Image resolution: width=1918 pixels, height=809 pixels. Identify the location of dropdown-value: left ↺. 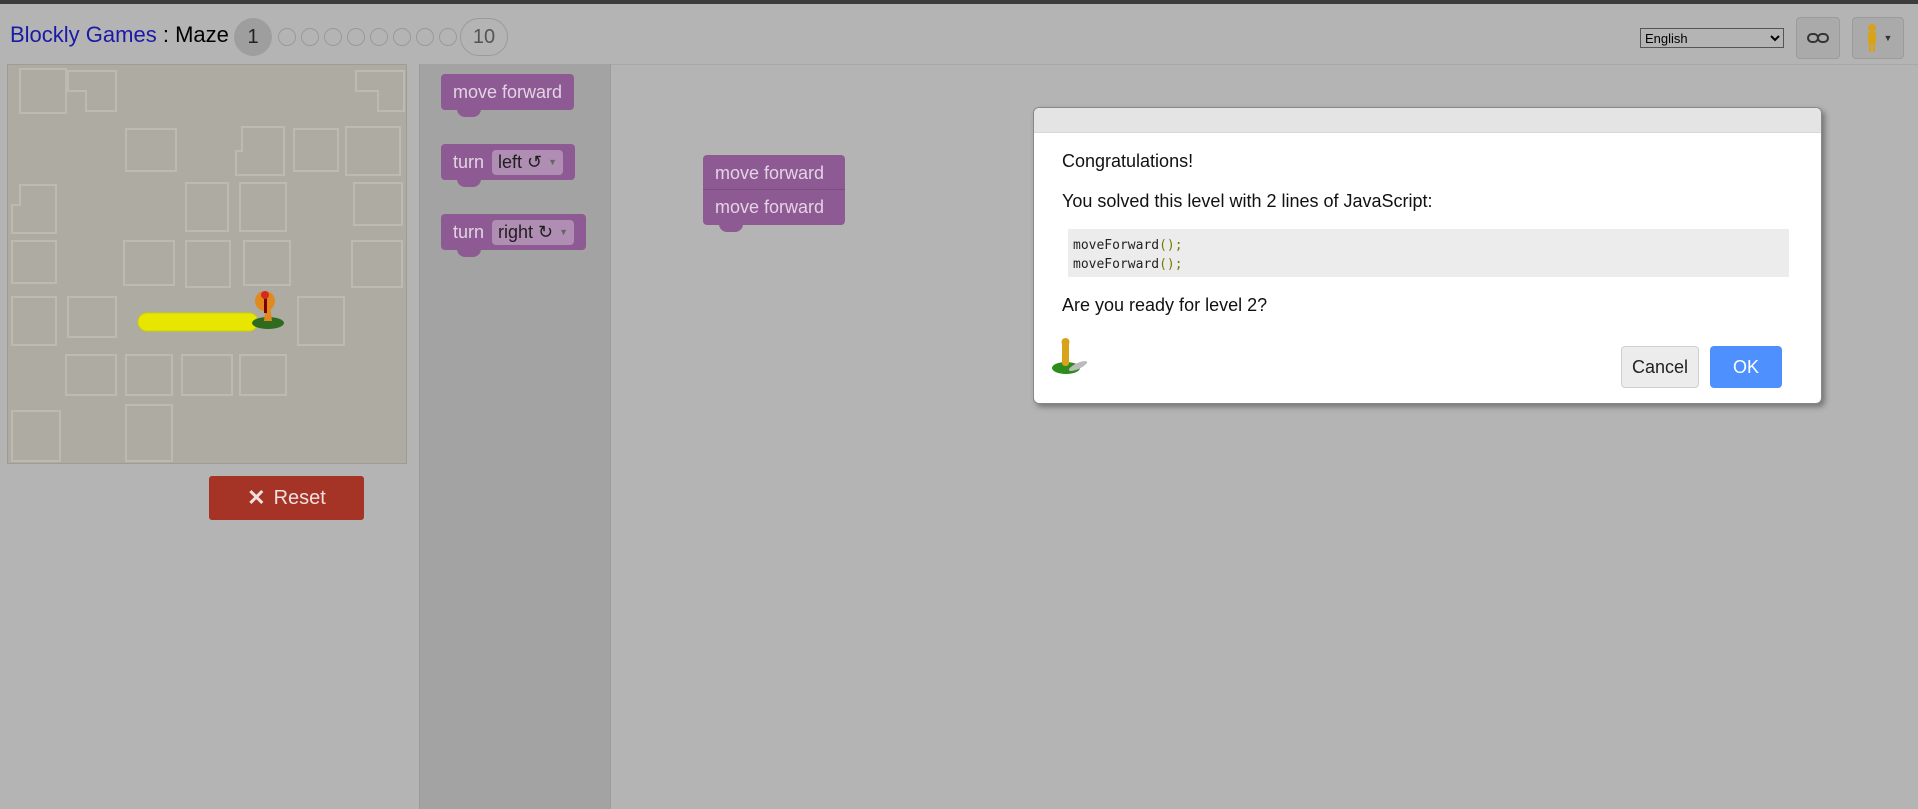
(520, 161).